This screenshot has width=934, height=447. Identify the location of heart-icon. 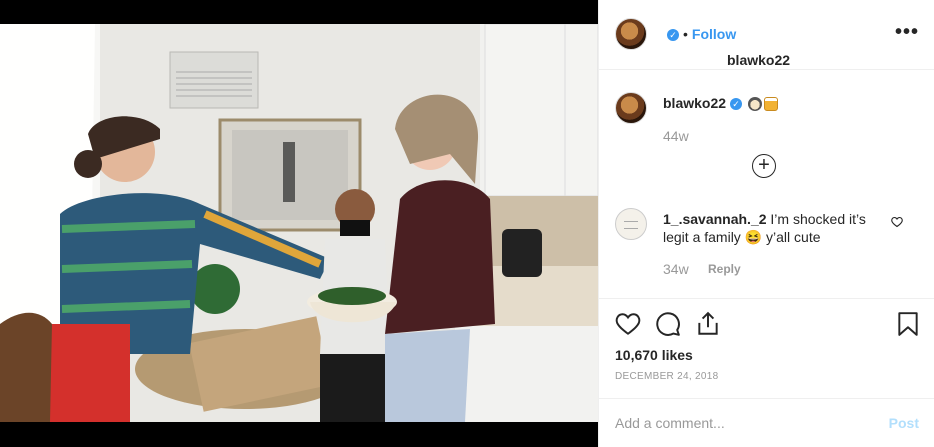
(628, 324).